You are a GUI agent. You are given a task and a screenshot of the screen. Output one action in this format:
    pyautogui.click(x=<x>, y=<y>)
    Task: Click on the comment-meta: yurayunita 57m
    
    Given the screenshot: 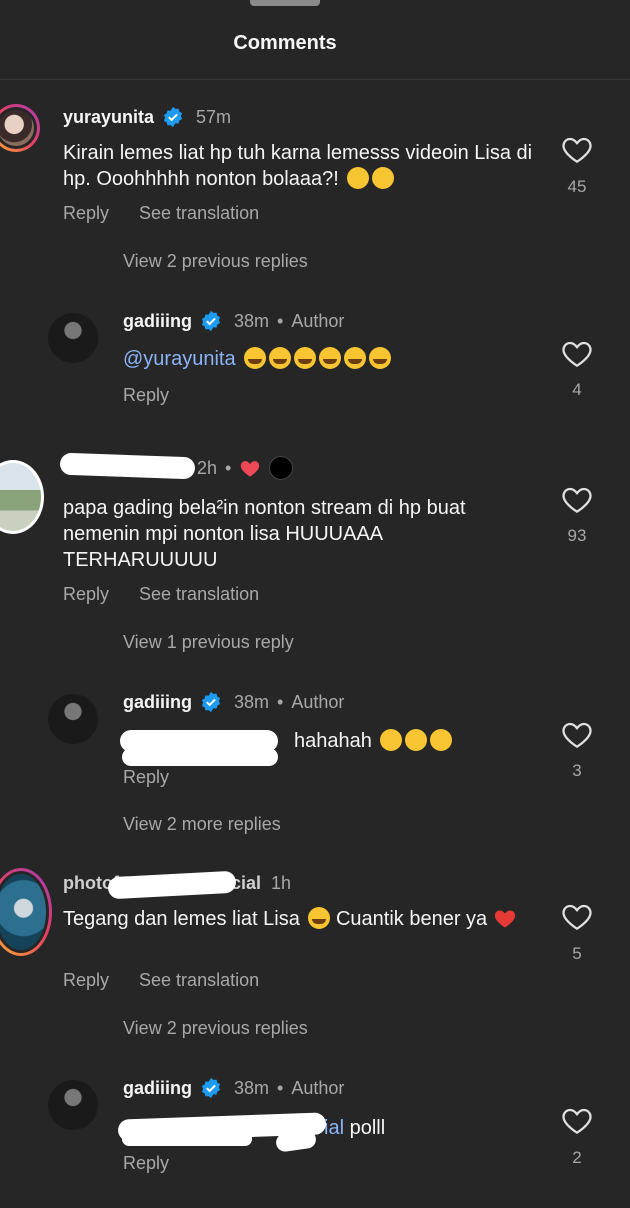 What is the action you would take?
    pyautogui.click(x=147, y=117)
    